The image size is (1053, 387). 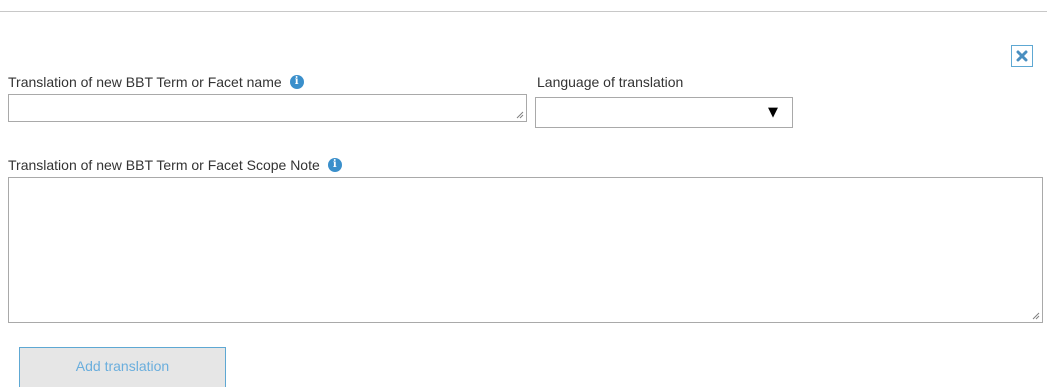 I want to click on language-label: Language of translation, so click(x=610, y=82).